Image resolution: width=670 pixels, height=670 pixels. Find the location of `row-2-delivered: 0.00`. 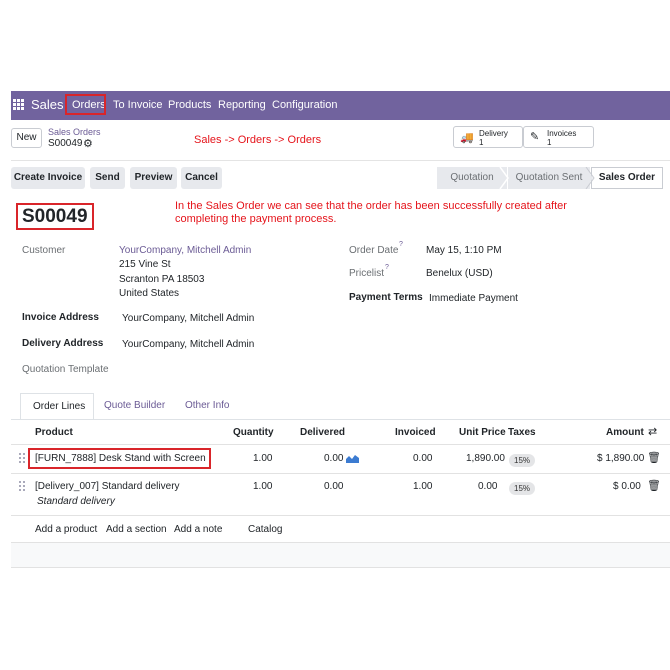

row-2-delivered: 0.00 is located at coordinates (334, 486).